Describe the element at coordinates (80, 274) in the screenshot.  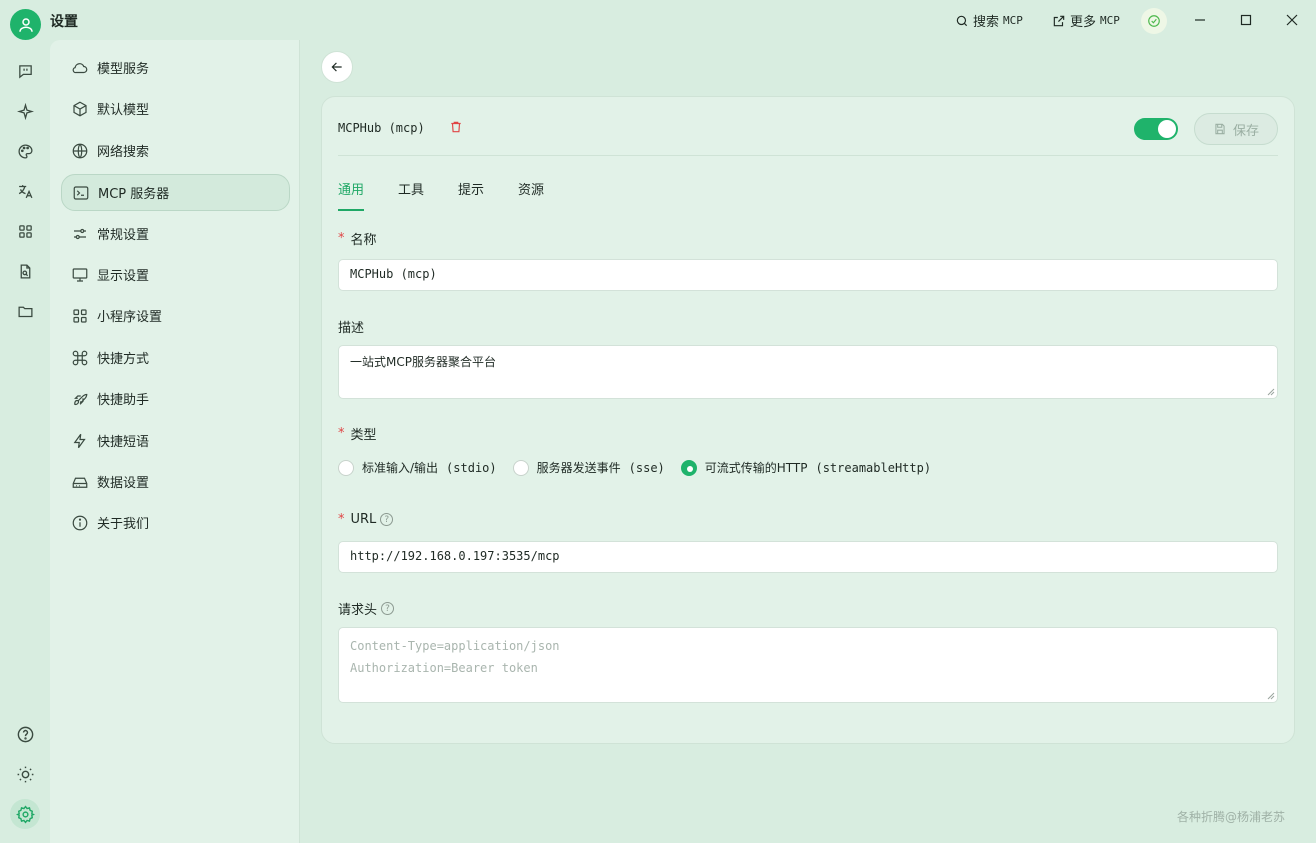
I see `monitor-icon` at that location.